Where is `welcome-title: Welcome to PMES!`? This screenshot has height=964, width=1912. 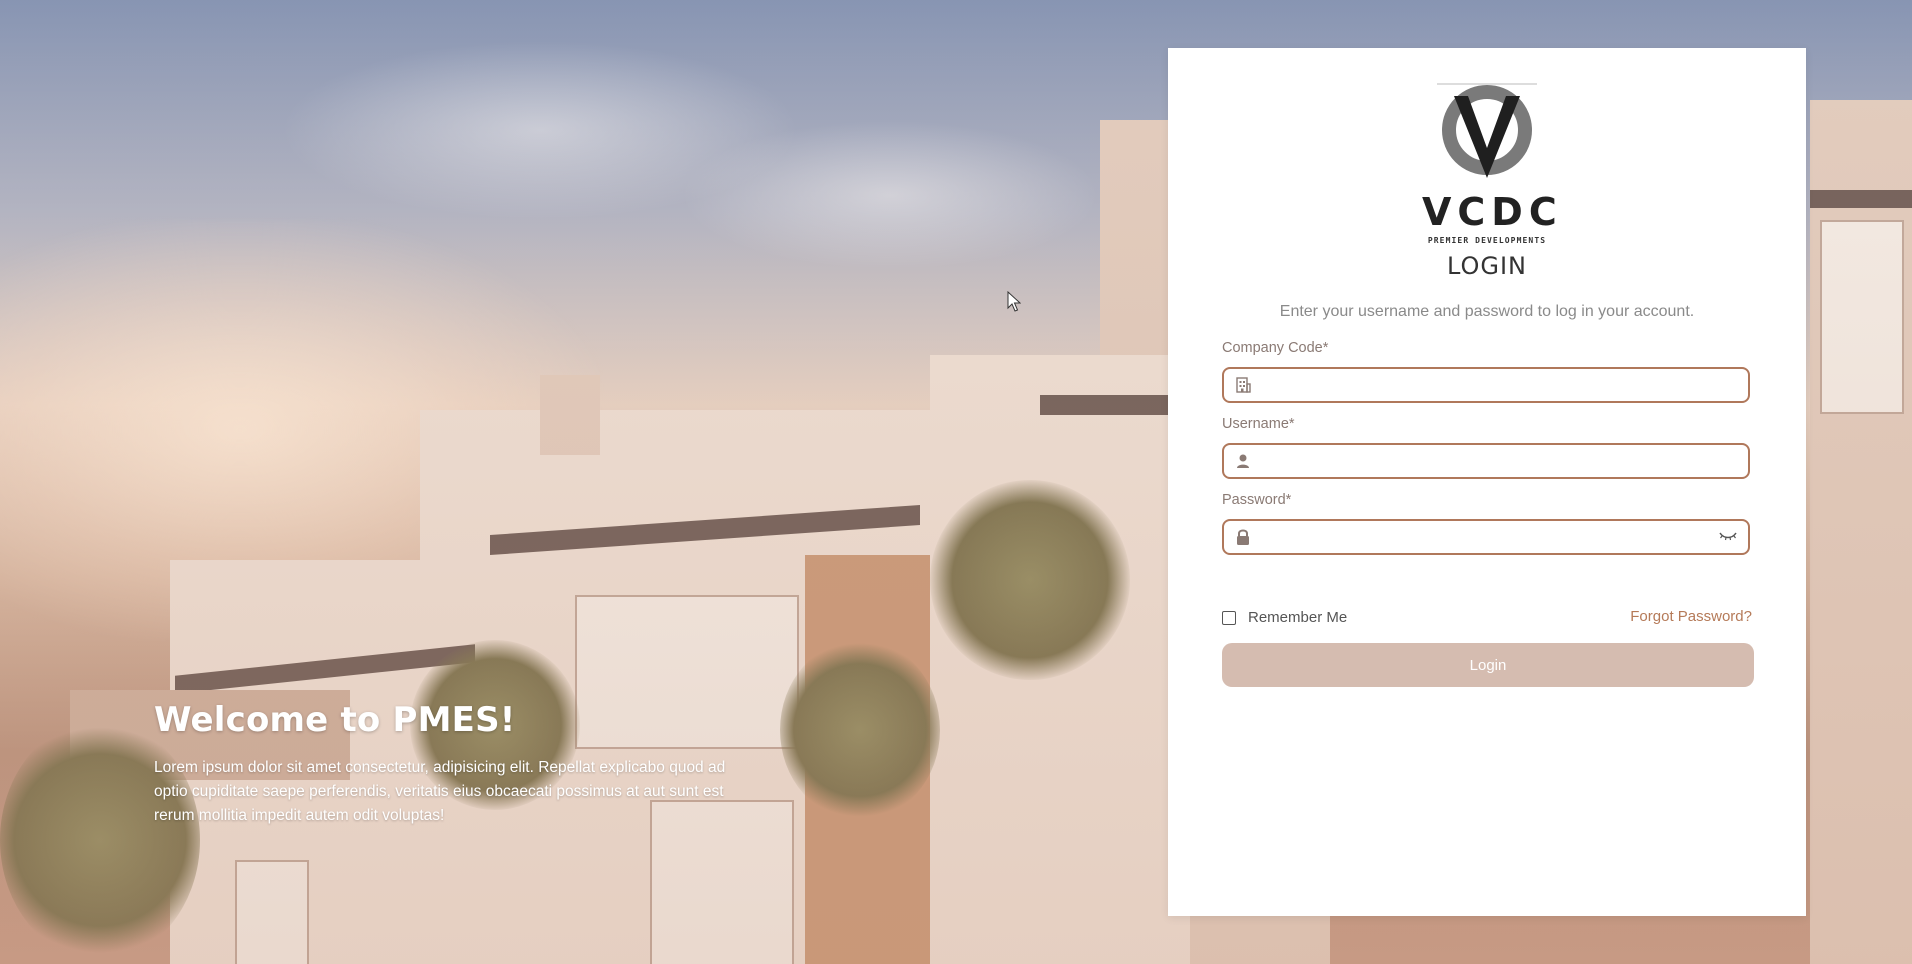 welcome-title: Welcome to PMES! is located at coordinates (335, 720).